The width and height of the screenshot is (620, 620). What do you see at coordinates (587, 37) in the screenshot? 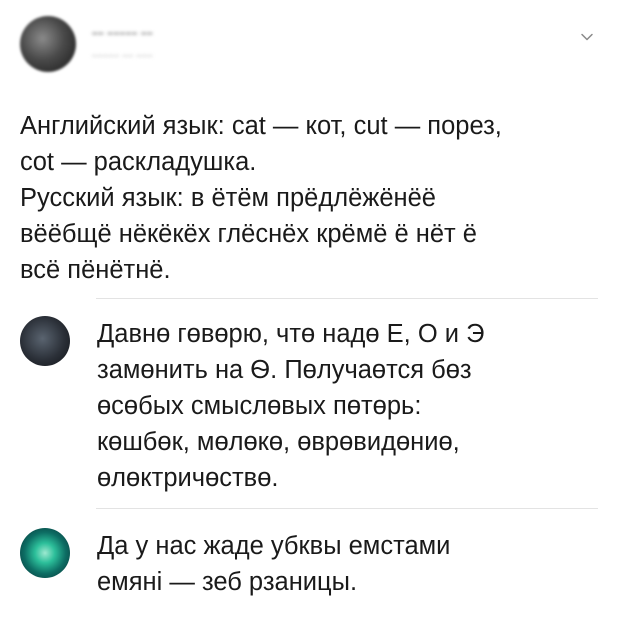
I see `chevron-down-icon` at bounding box center [587, 37].